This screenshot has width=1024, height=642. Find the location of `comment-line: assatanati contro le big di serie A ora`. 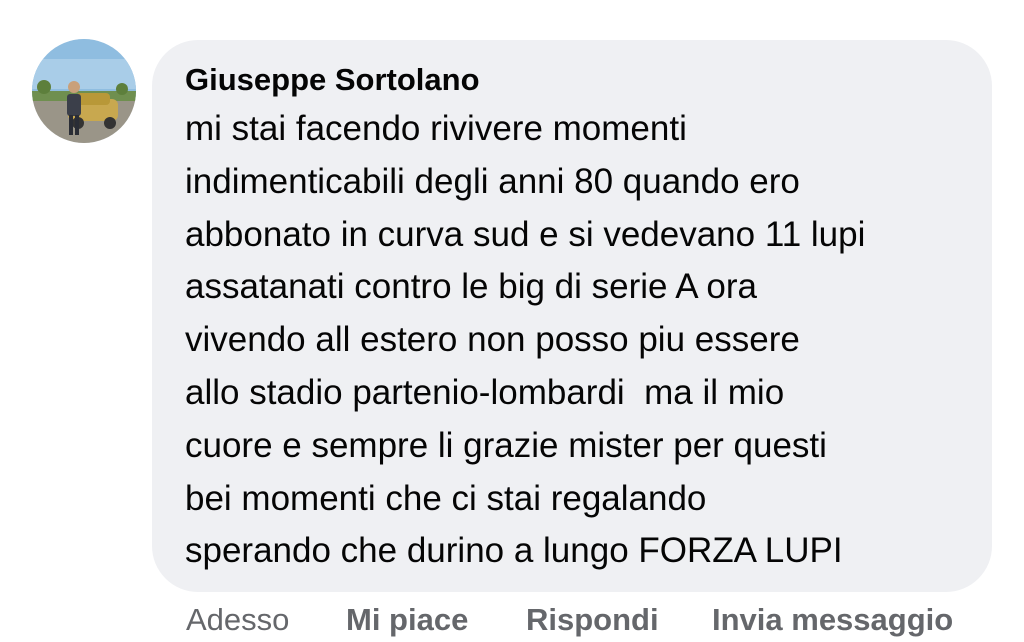

comment-line: assatanati contro le big di serie A ora is located at coordinates (471, 287).